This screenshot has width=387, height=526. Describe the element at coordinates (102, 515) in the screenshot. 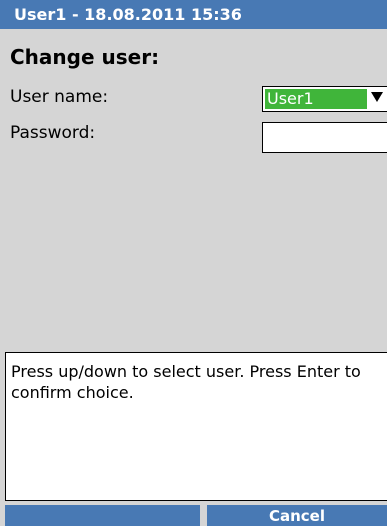

I see `left-softkey-button` at that location.